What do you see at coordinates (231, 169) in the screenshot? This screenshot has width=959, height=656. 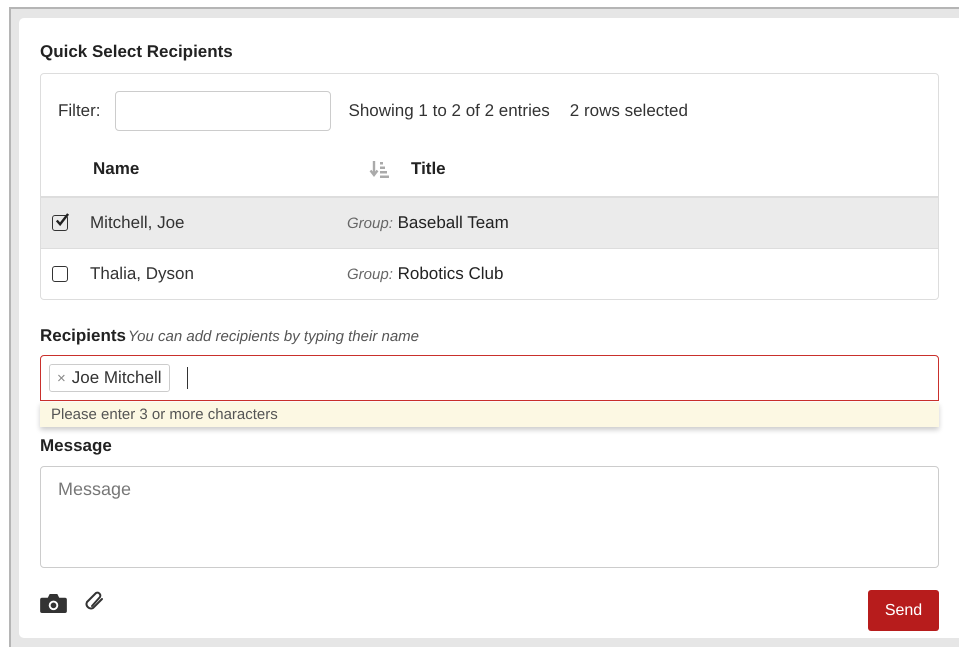 I see `column-header: Name` at bounding box center [231, 169].